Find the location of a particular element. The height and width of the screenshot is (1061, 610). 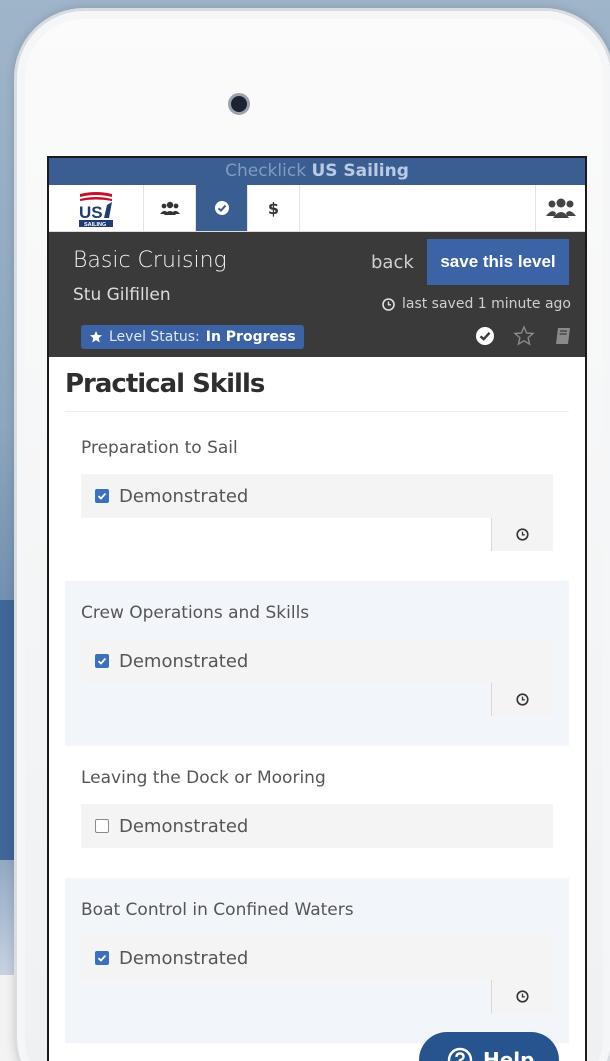

checkbox-unchecked-icon is located at coordinates (102, 826).